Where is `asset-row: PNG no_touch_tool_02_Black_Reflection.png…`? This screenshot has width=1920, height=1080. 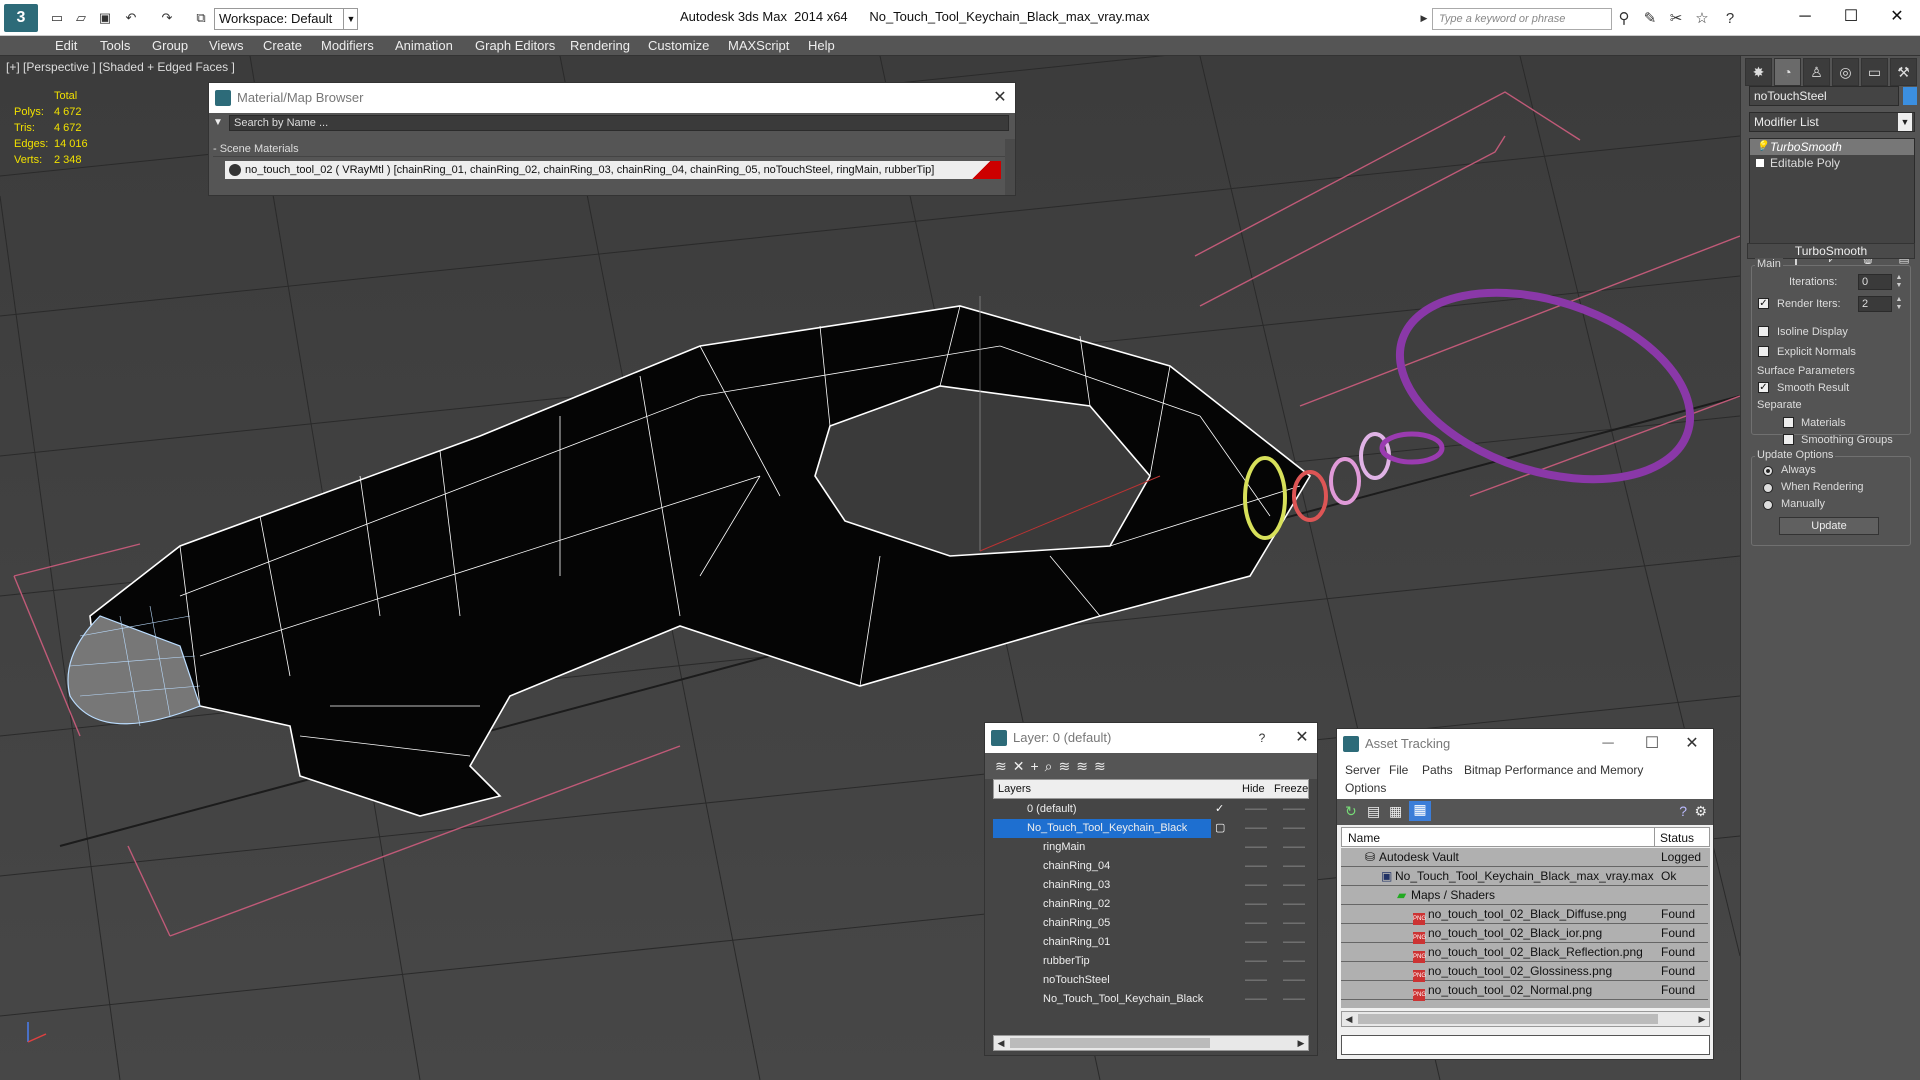 asset-row: PNG no_touch_tool_02_Black_Reflection.png… is located at coordinates (1524, 953).